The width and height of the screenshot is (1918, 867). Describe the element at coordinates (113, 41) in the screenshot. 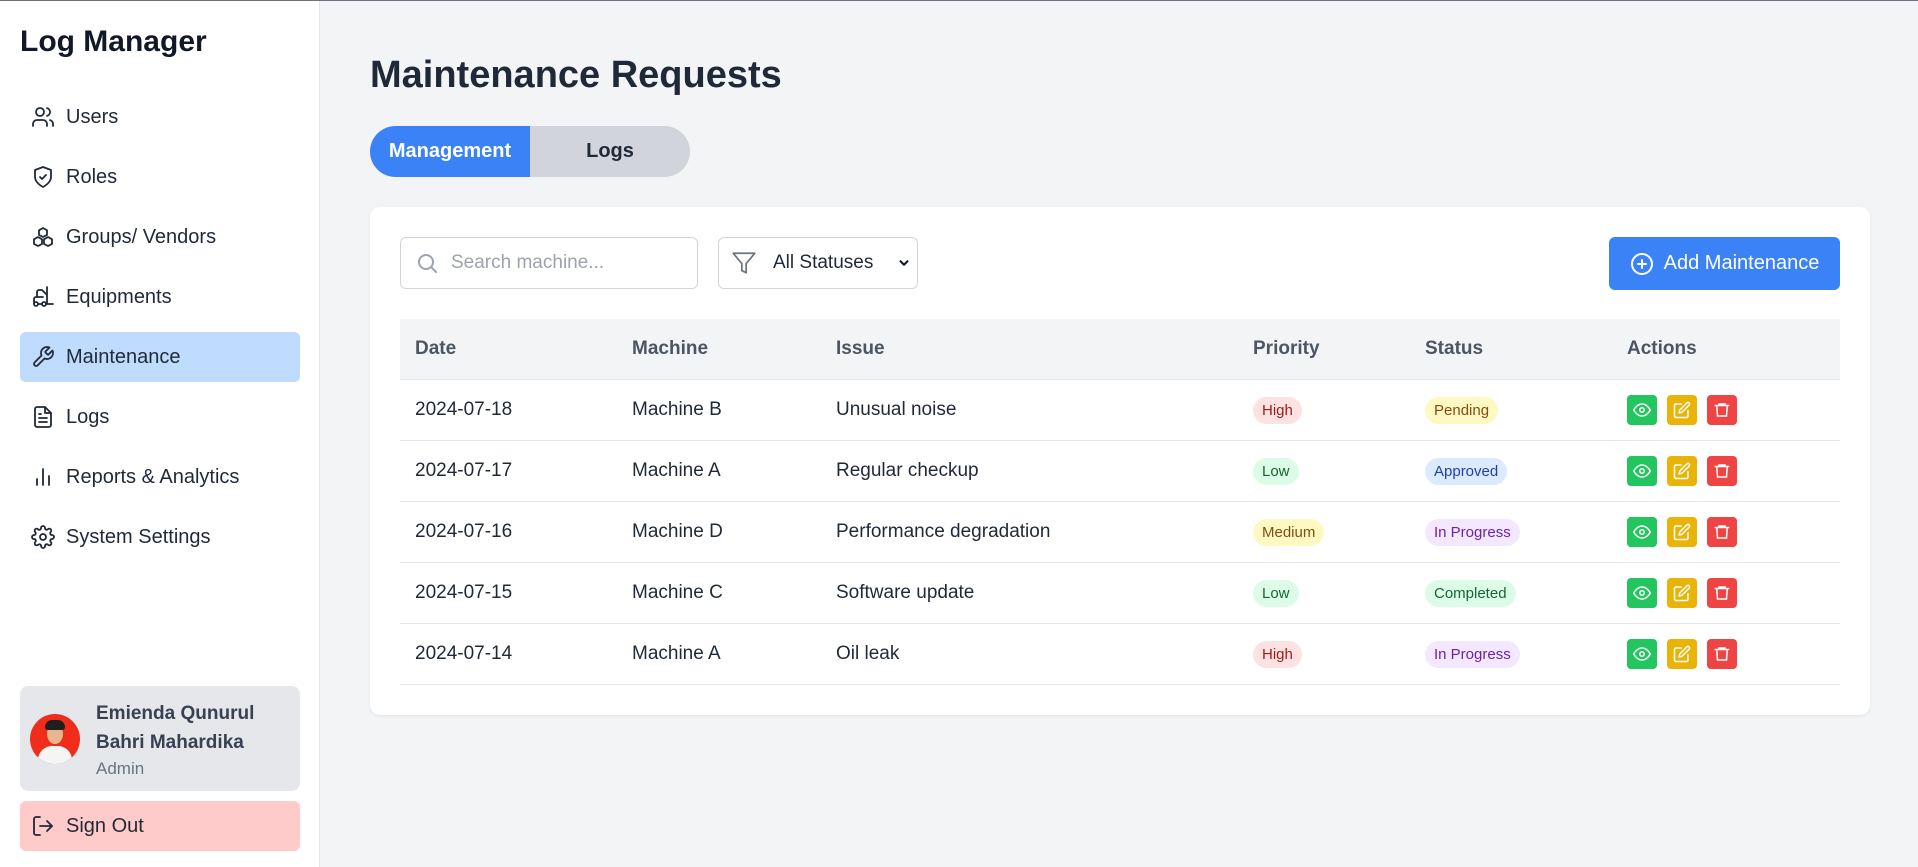

I see `app-title: Log Manager` at that location.